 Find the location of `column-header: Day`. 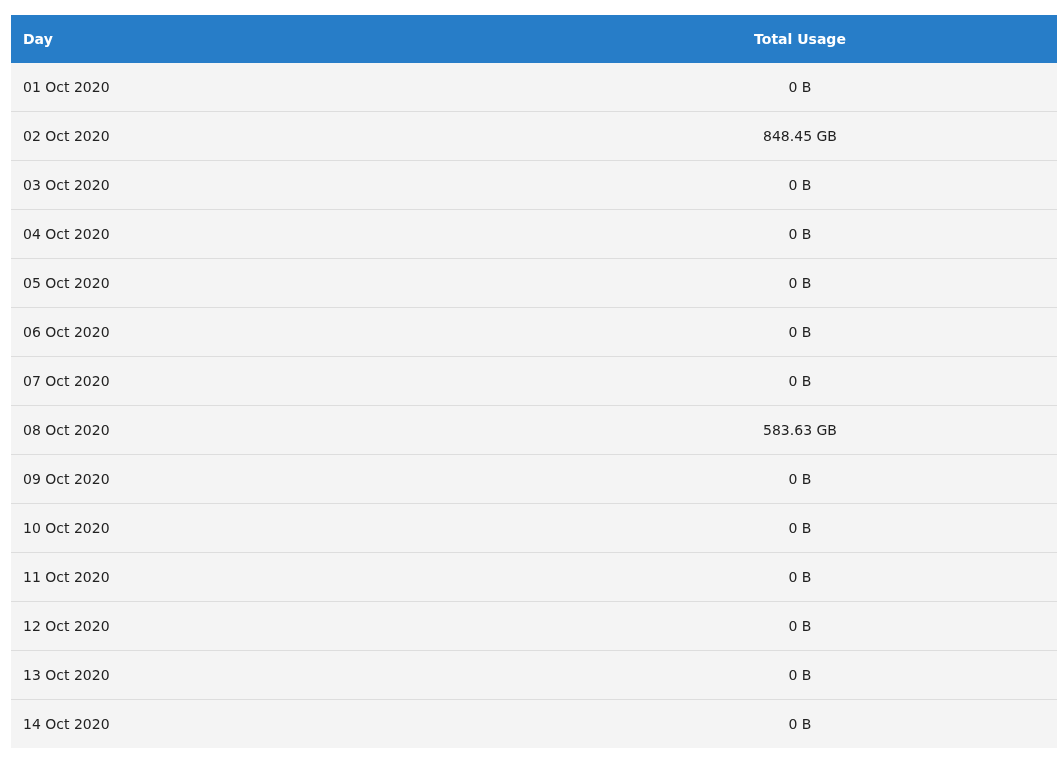

column-header: Day is located at coordinates (277, 39).